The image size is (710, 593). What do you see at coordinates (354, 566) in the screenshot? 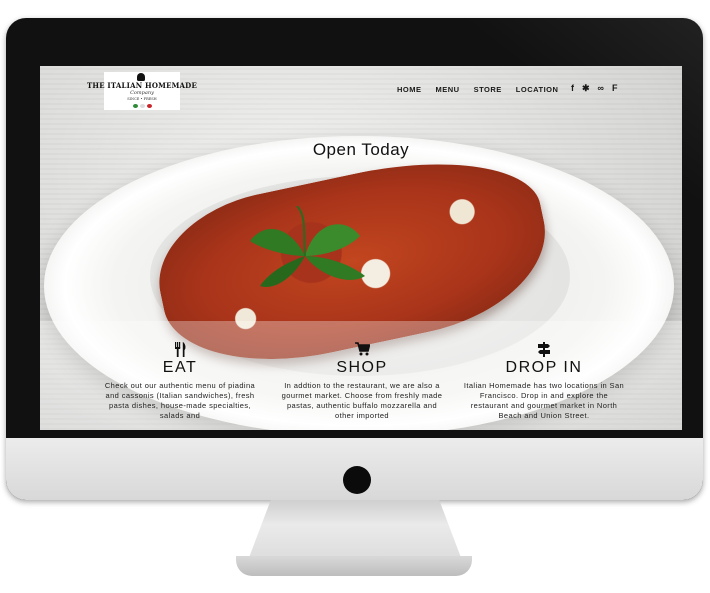
I see `monitor-stand-base` at bounding box center [354, 566].